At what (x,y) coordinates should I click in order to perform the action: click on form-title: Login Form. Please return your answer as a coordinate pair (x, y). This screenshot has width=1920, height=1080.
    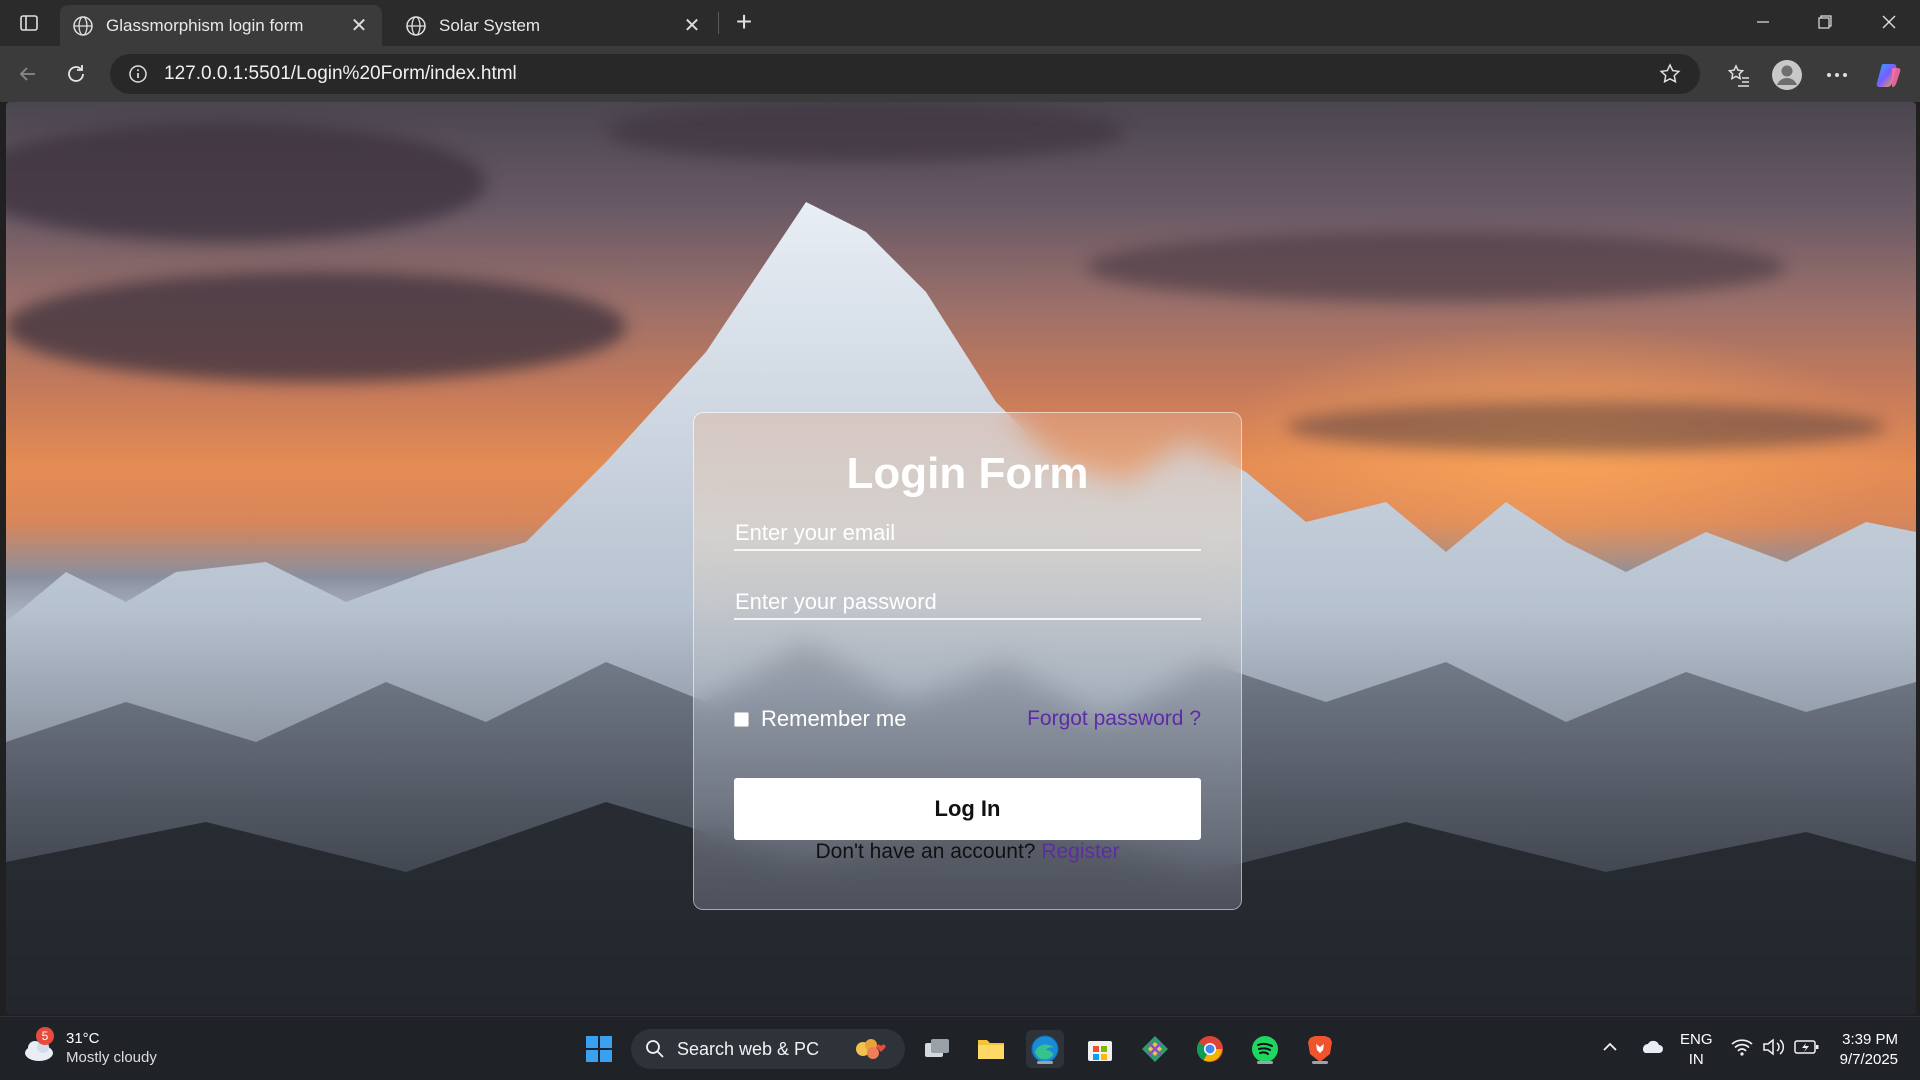
    Looking at the image, I should click on (967, 473).